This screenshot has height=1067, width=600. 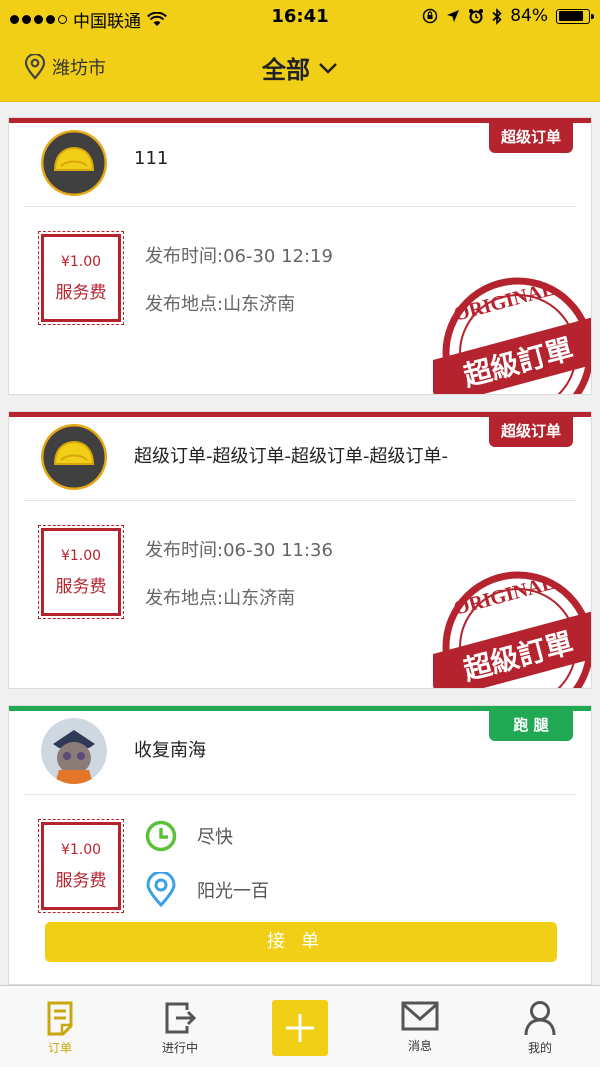 I want to click on category-title: 全部, so click(x=286, y=70).